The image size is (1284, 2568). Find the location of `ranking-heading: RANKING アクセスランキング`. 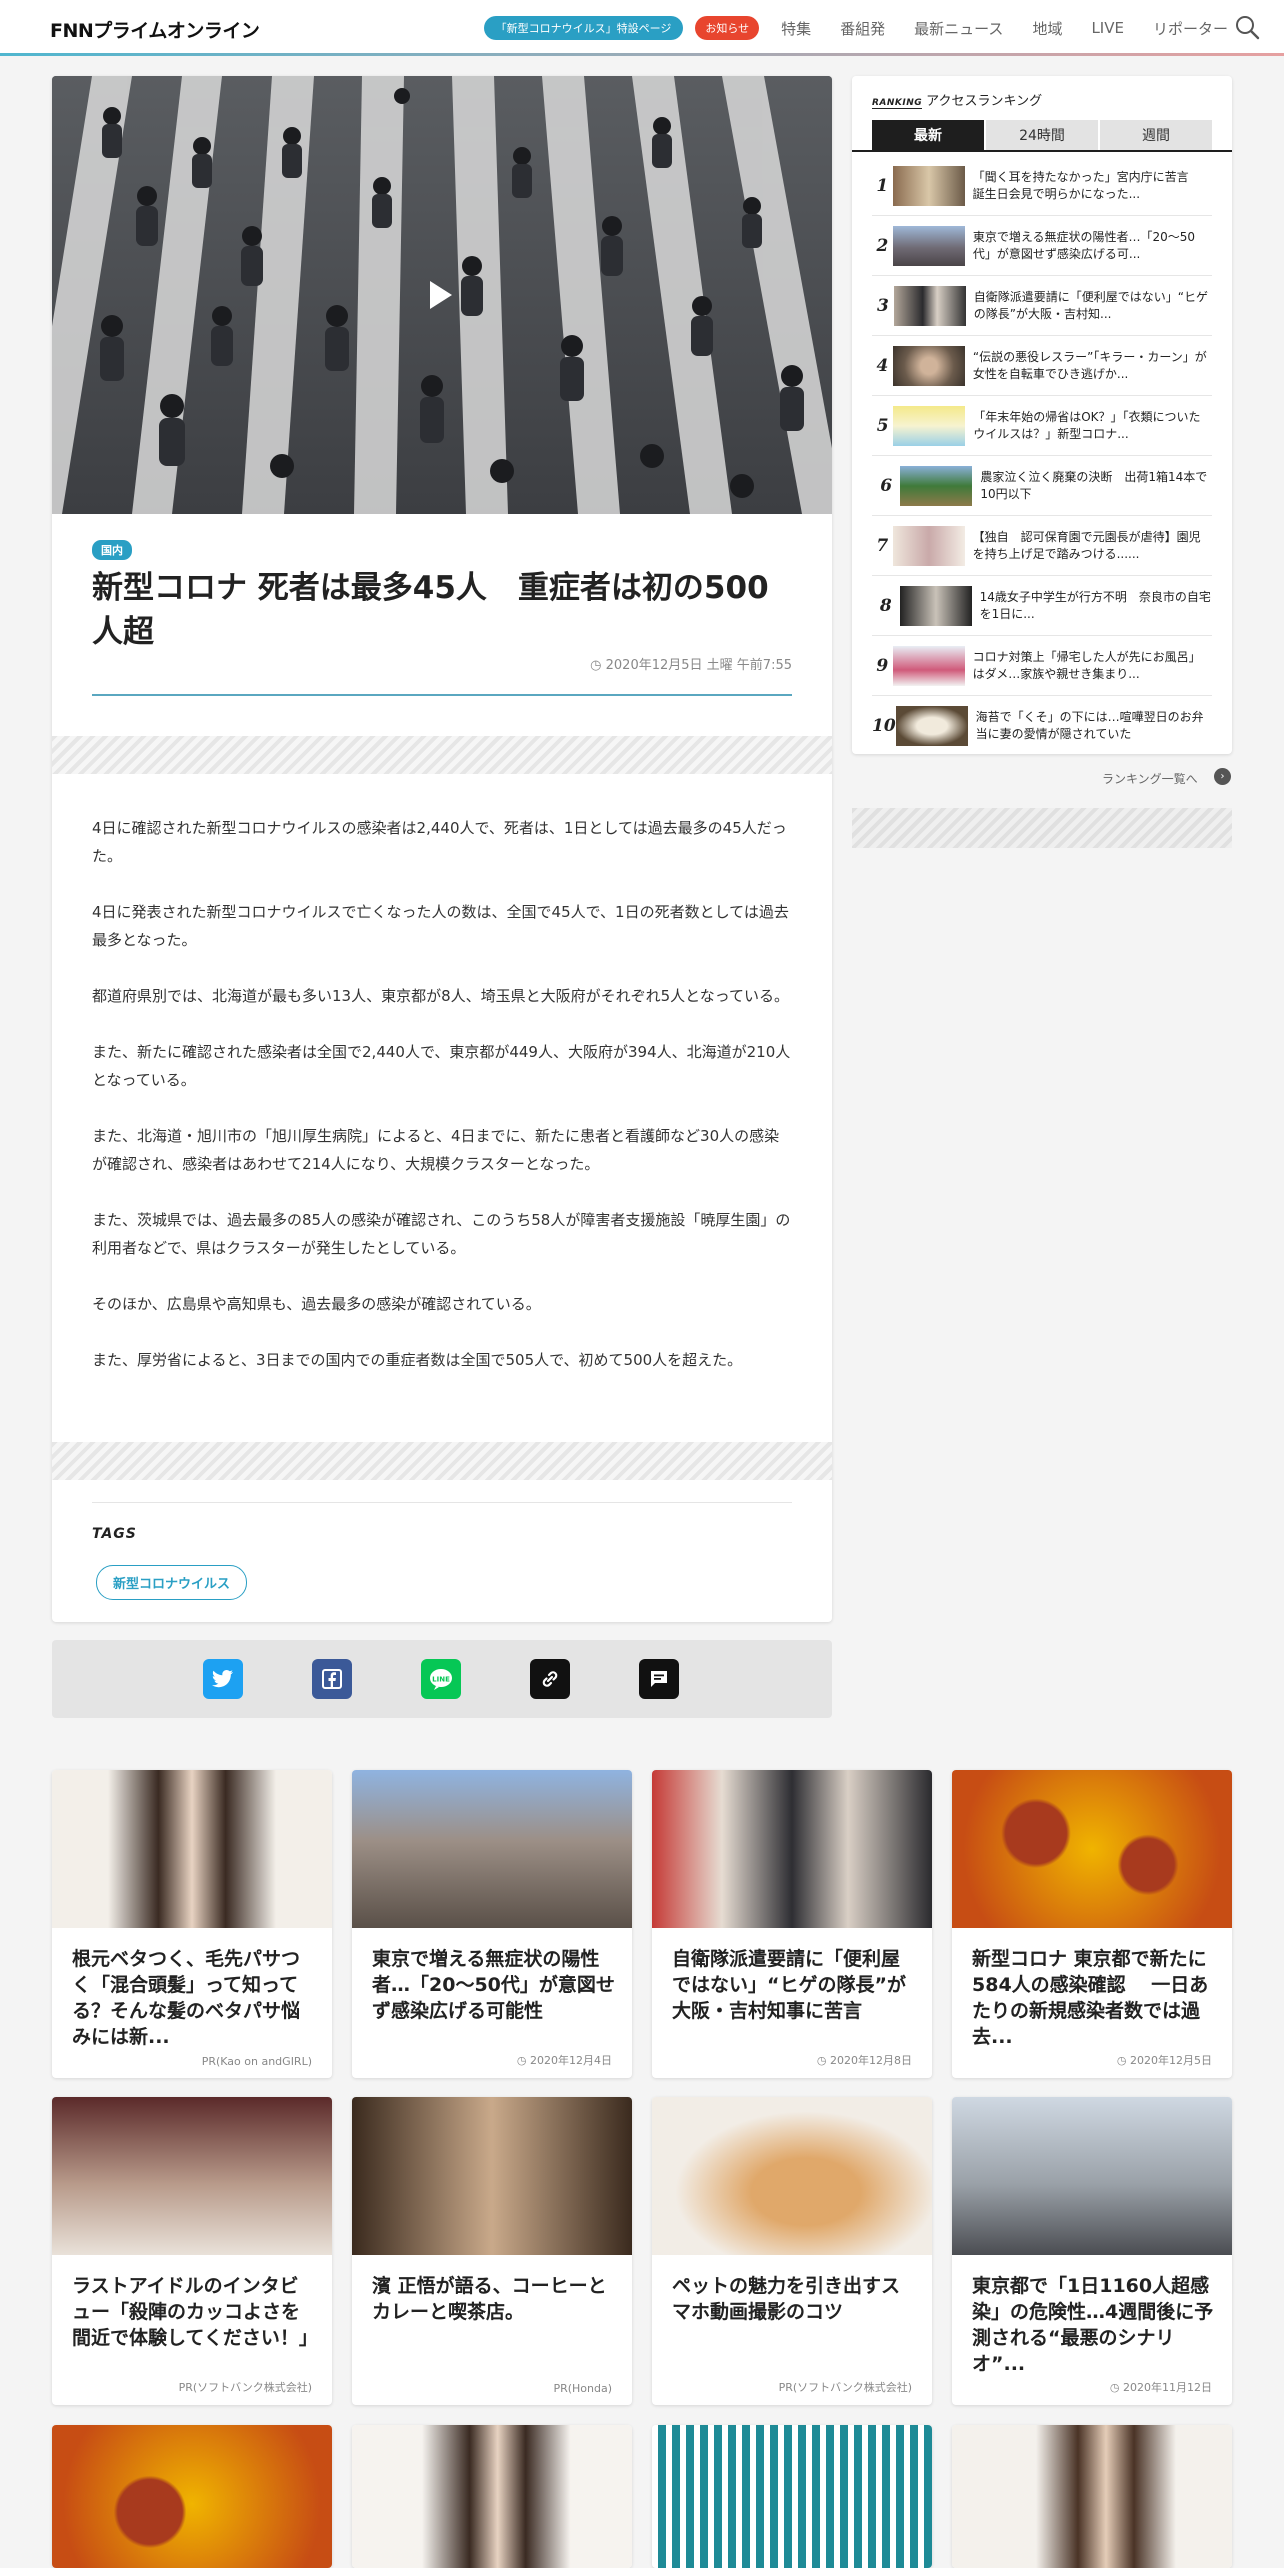

ranking-heading: RANKING アクセスランキング is located at coordinates (957, 99).